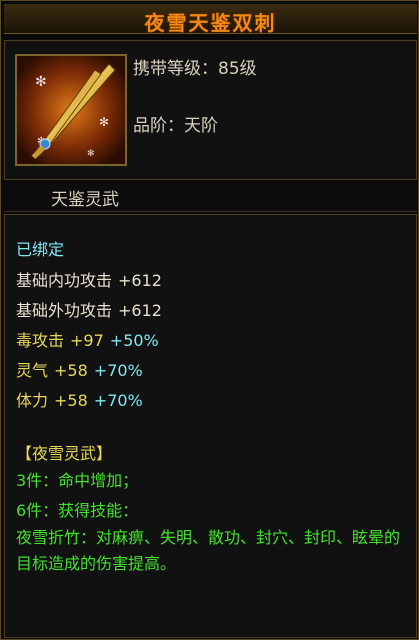 The width and height of the screenshot is (419, 640). Describe the element at coordinates (85, 200) in the screenshot. I see `item-category: 天鉴灵武` at that location.